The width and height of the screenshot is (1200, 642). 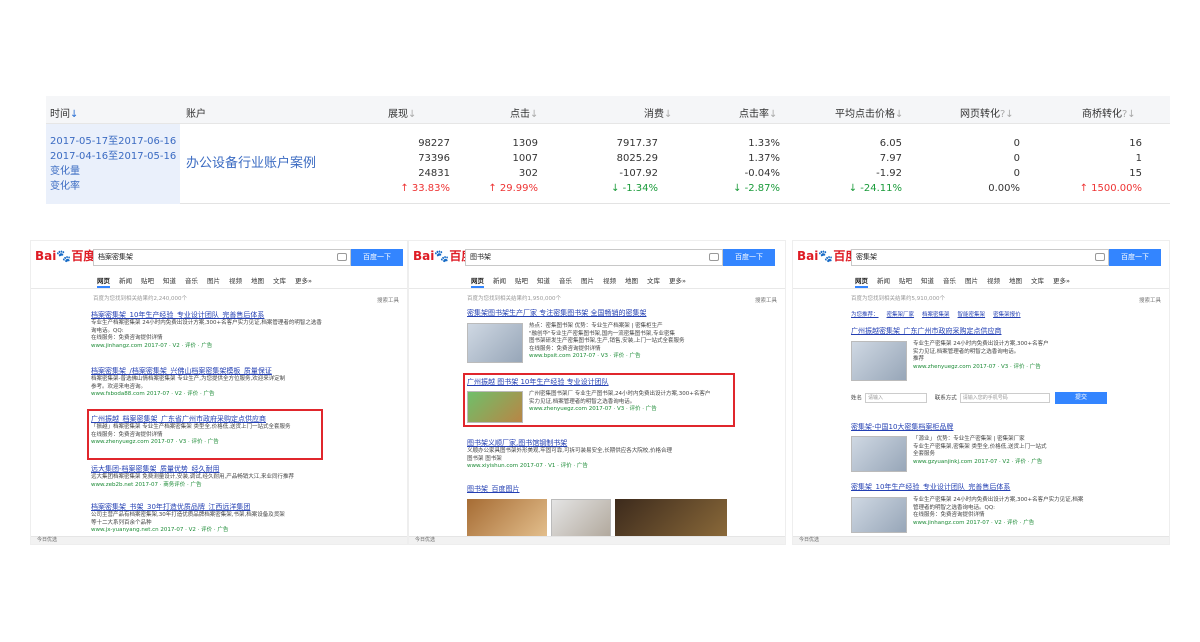 What do you see at coordinates (556, 313) in the screenshot?
I see `result-title-link: 密集架图书架生产厂家 专注密集图书架 全国畅销的密集架` at bounding box center [556, 313].